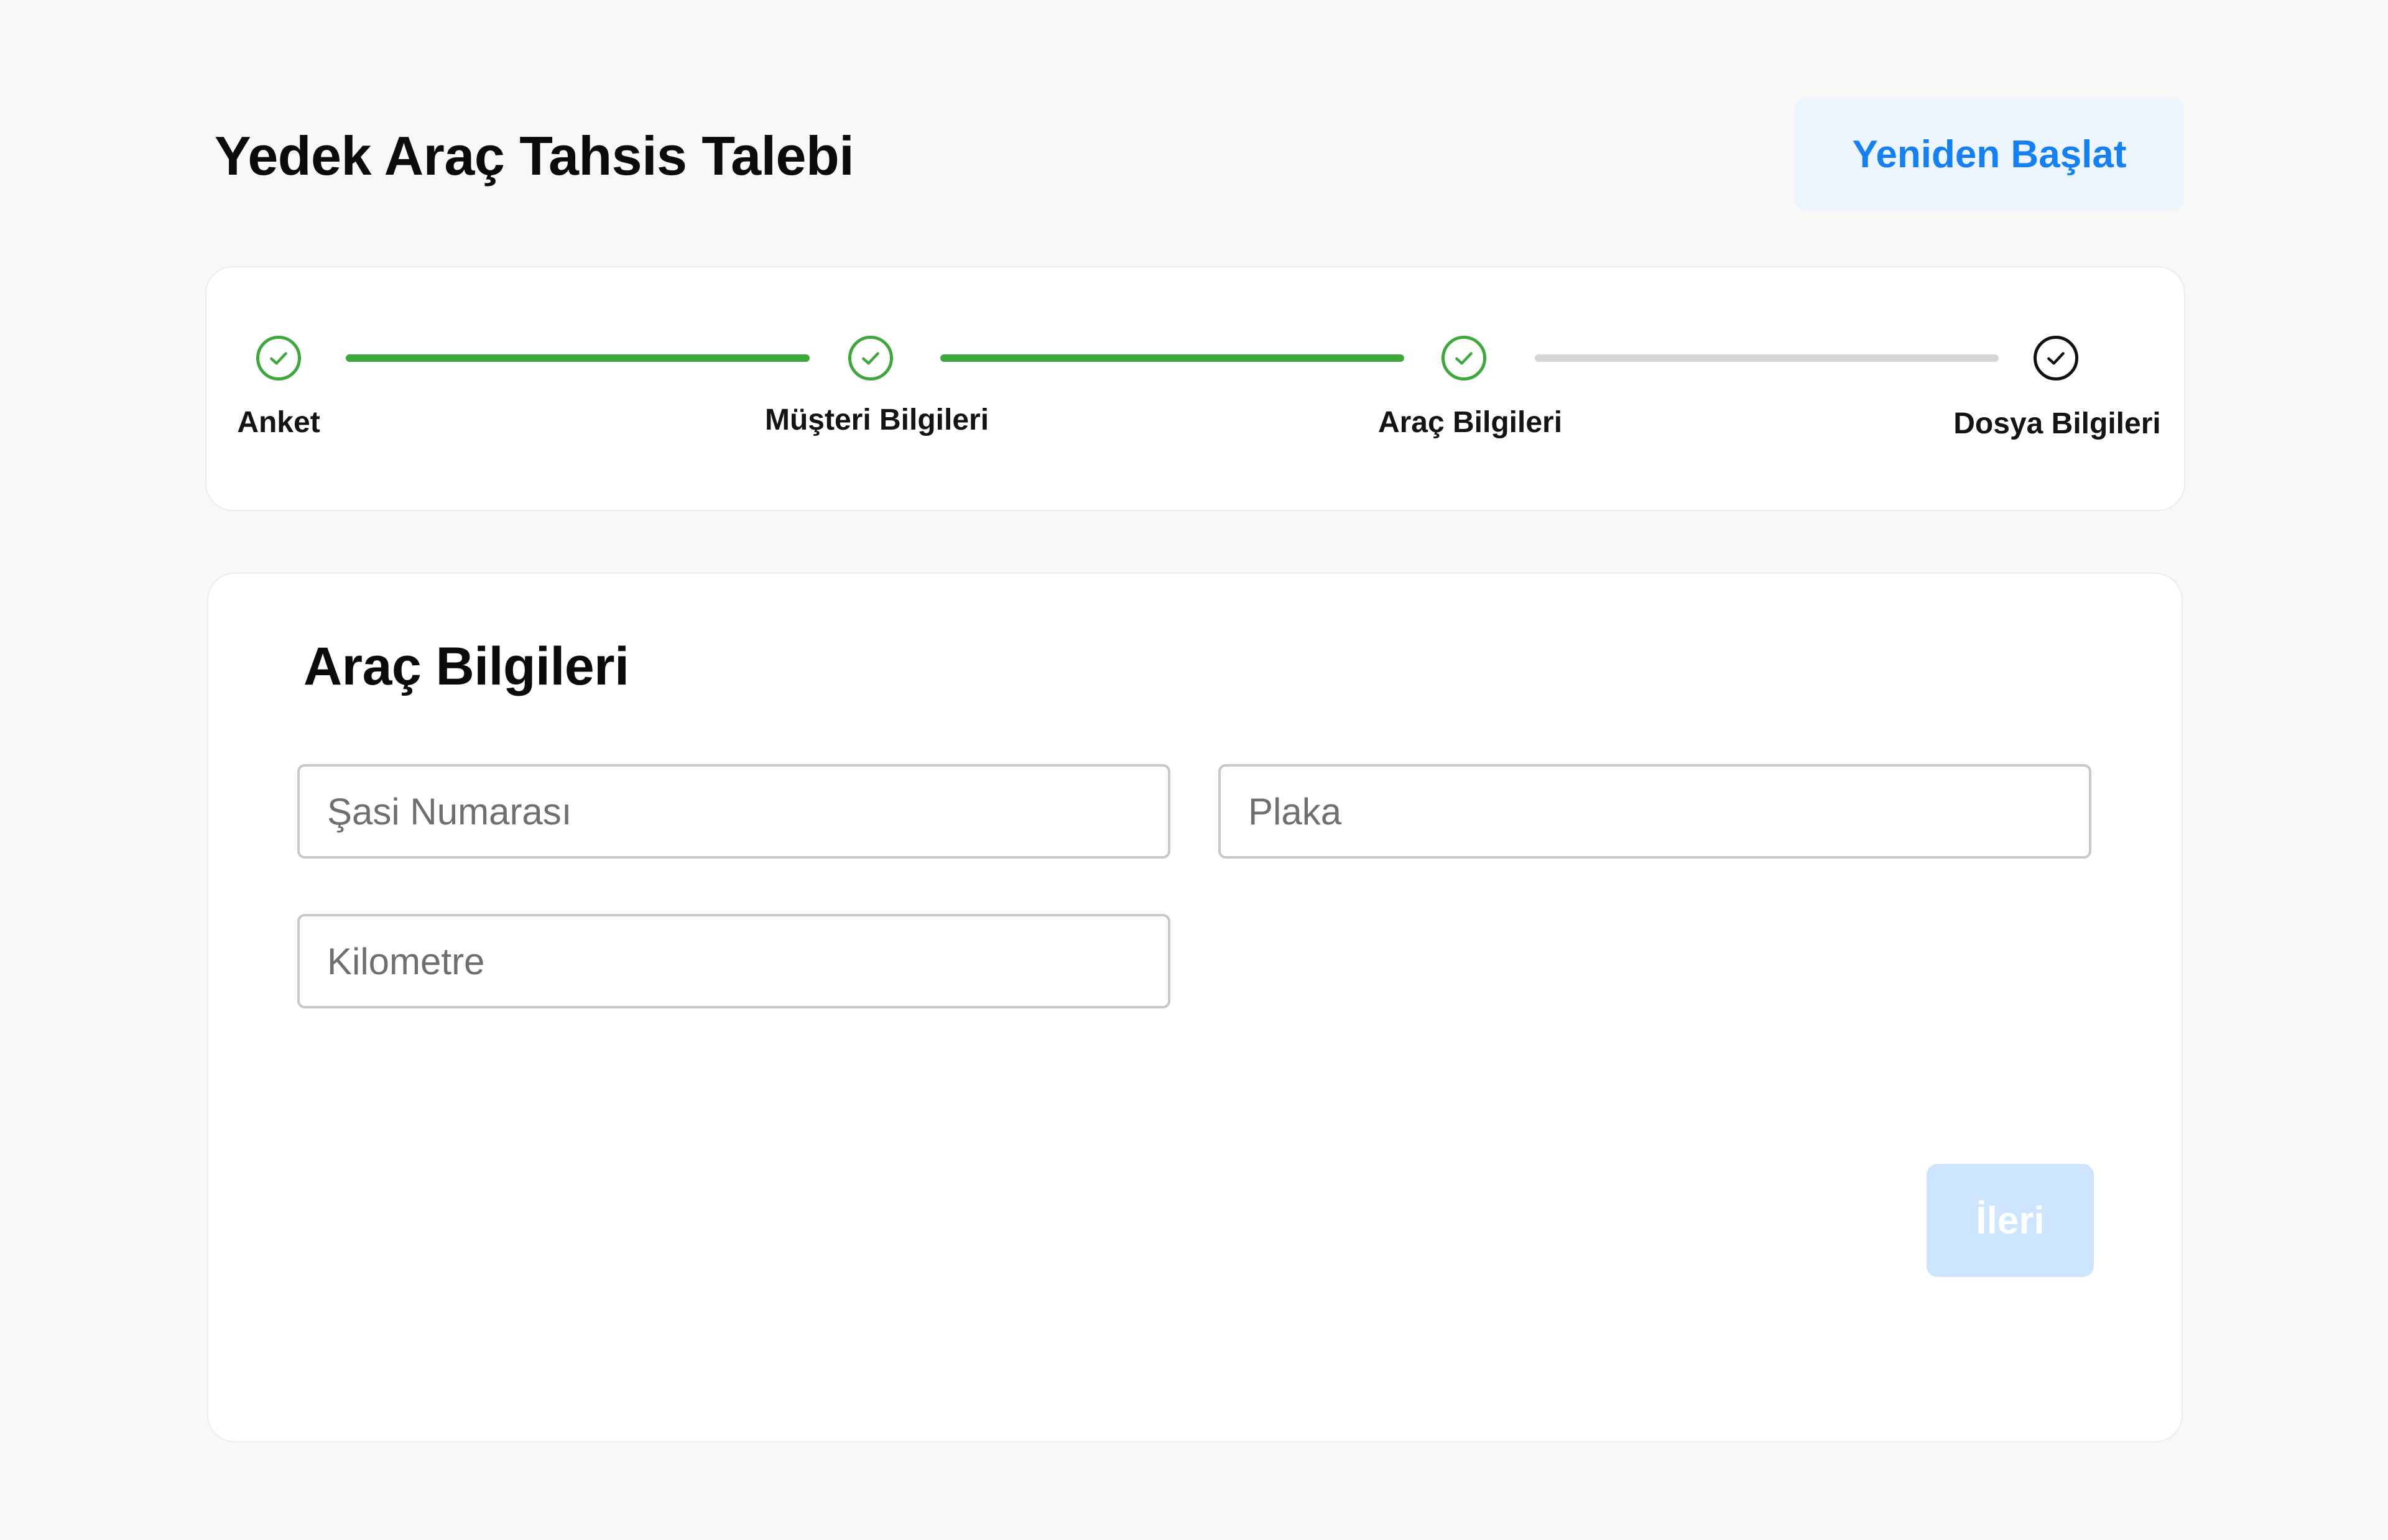 Image resolution: width=2388 pixels, height=1540 pixels. I want to click on restart-button: Yeniden Başlat, so click(1989, 154).